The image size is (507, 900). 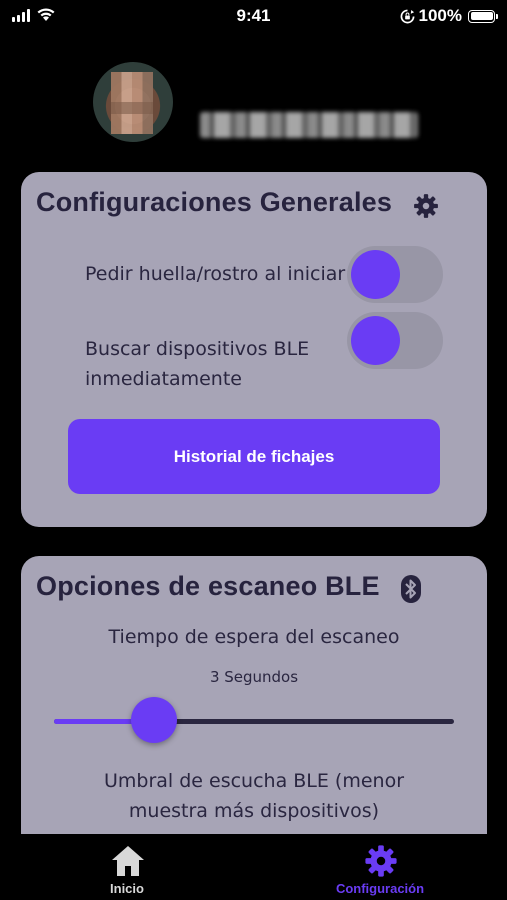 What do you see at coordinates (254, 456) in the screenshot?
I see `history-button: Historial de fichajes` at bounding box center [254, 456].